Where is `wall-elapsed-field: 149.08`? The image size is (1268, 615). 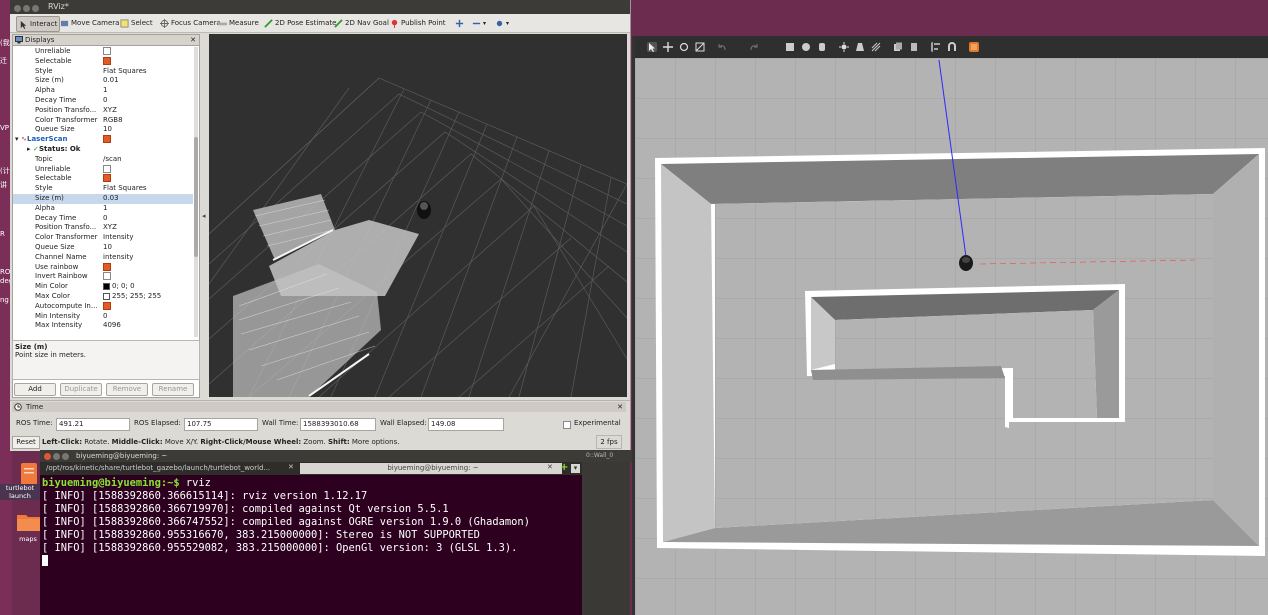
wall-elapsed-field: 149.08 is located at coordinates (466, 424).